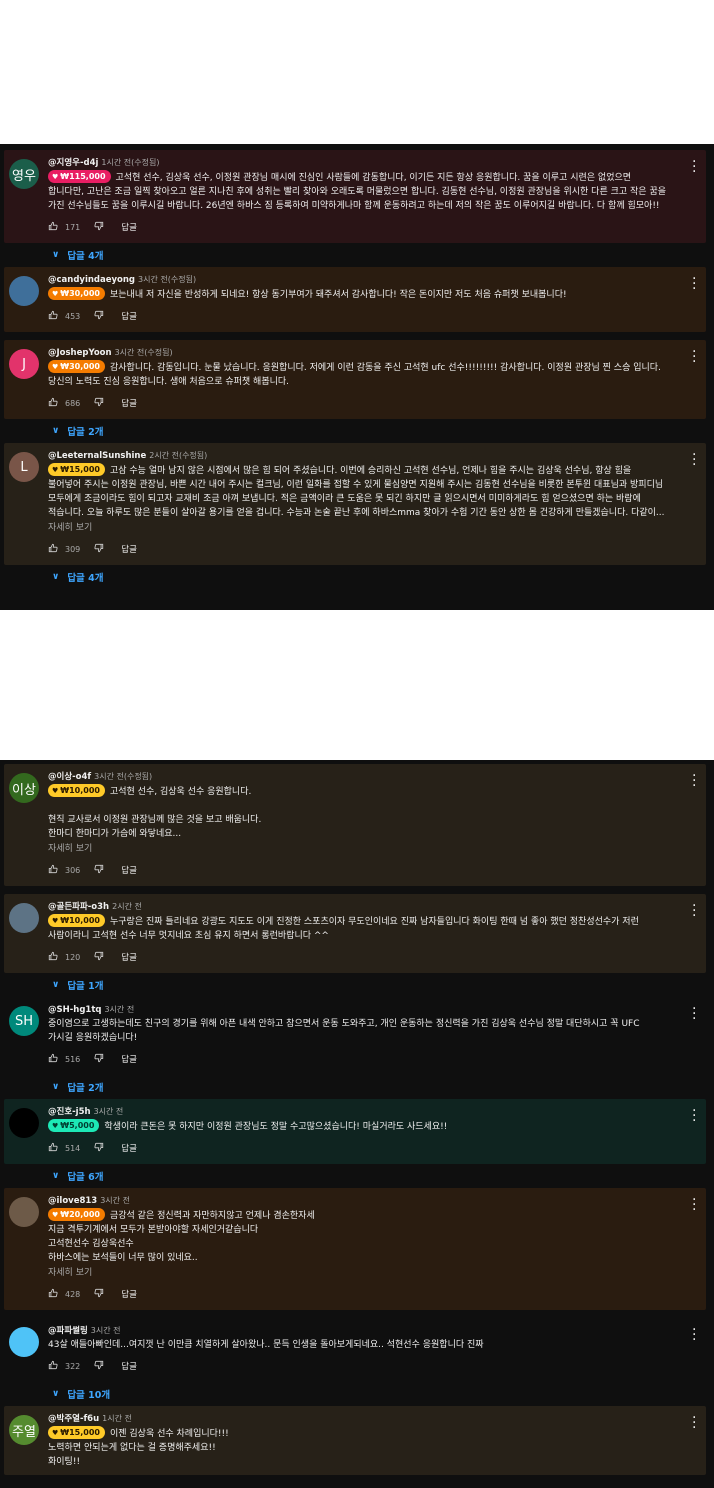  I want to click on author-handle: @파파썰링, so click(68, 1331).